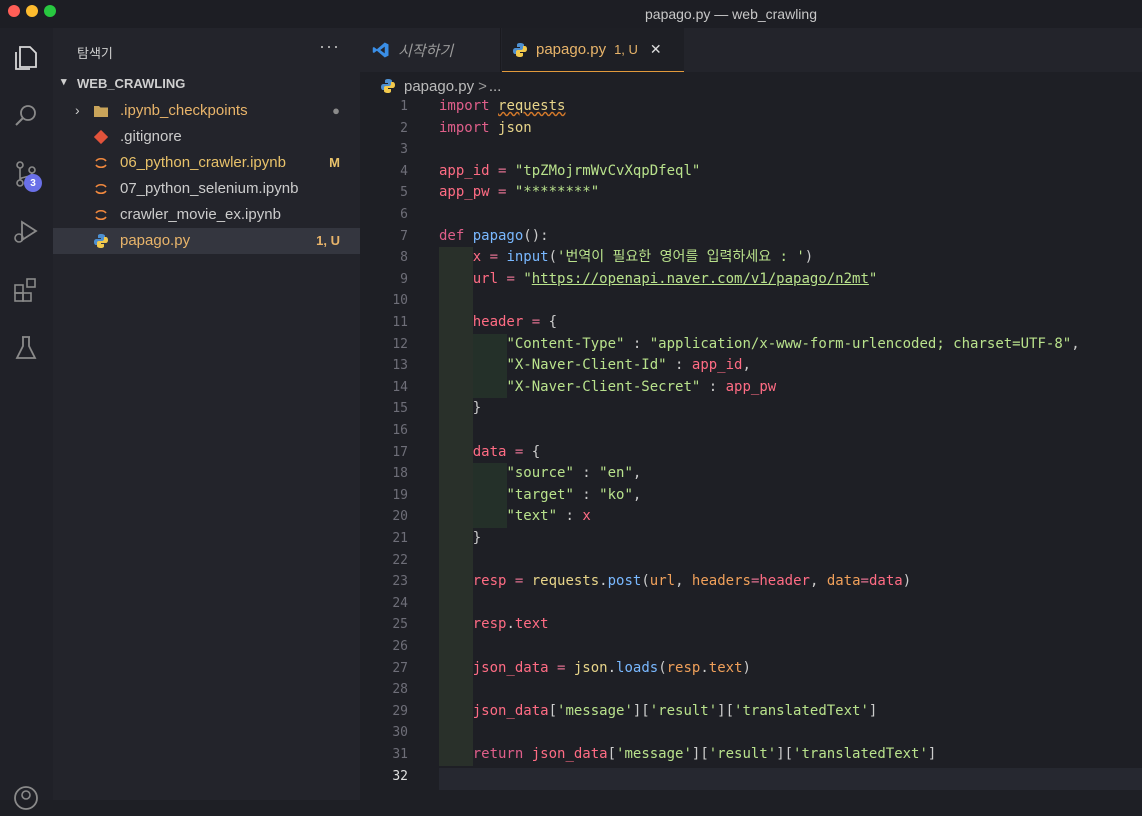 The width and height of the screenshot is (1142, 816). Describe the element at coordinates (510, 624) in the screenshot. I see `code-text: resp.text` at that location.